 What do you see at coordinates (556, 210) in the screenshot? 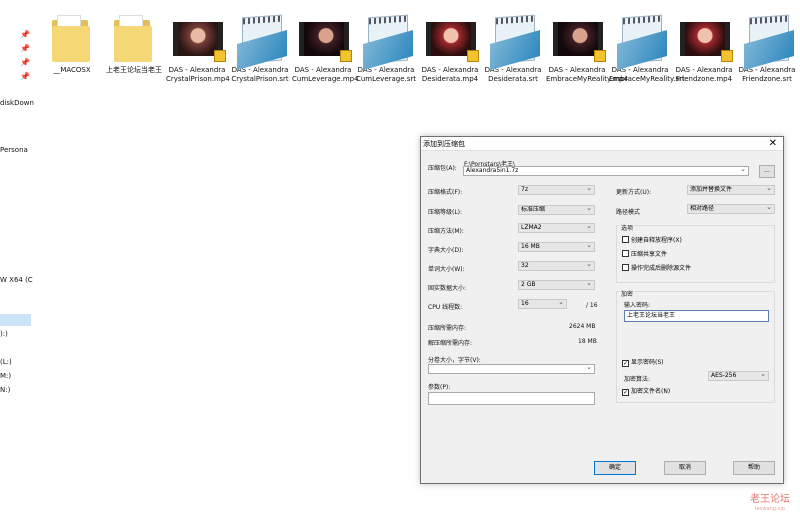
I see `level-select: 标准压缩` at bounding box center [556, 210].